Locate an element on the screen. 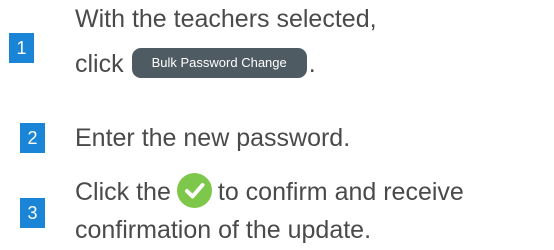 The image size is (554, 250). step-2-text: Enter the new password. is located at coordinates (213, 138).